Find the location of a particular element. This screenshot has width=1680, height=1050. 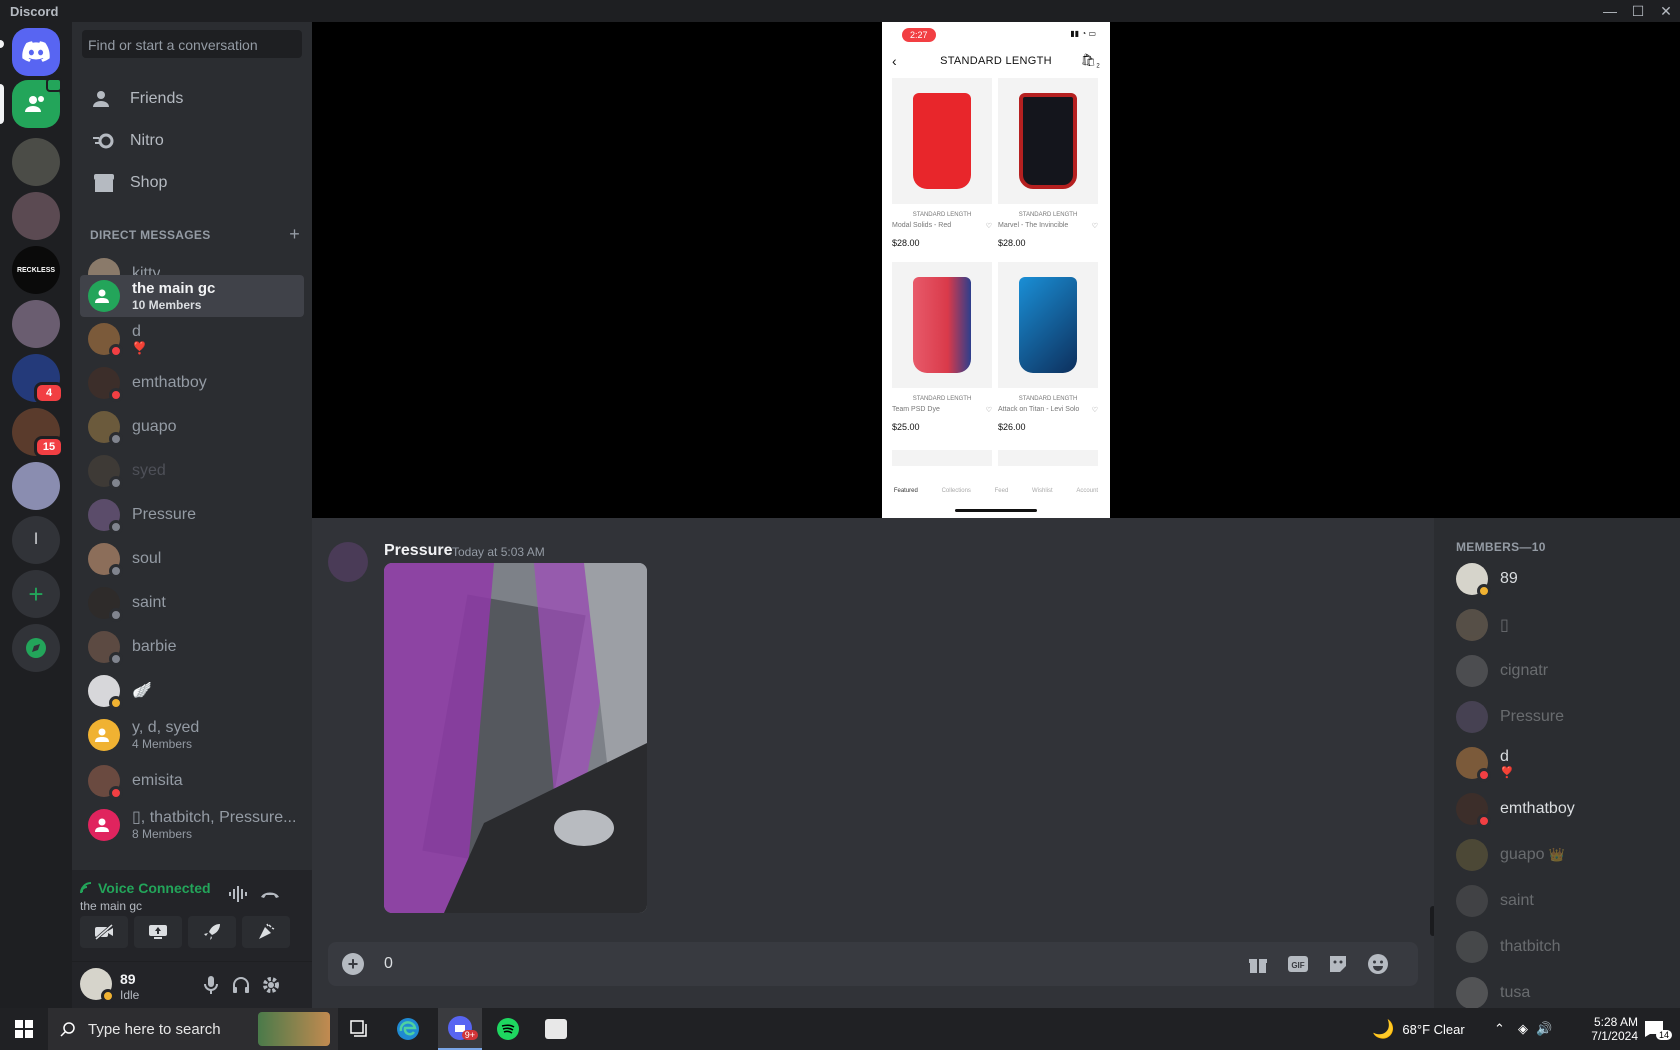

dm-item: ▯, thatbitch, Pressure... 8 Members is located at coordinates (192, 825).